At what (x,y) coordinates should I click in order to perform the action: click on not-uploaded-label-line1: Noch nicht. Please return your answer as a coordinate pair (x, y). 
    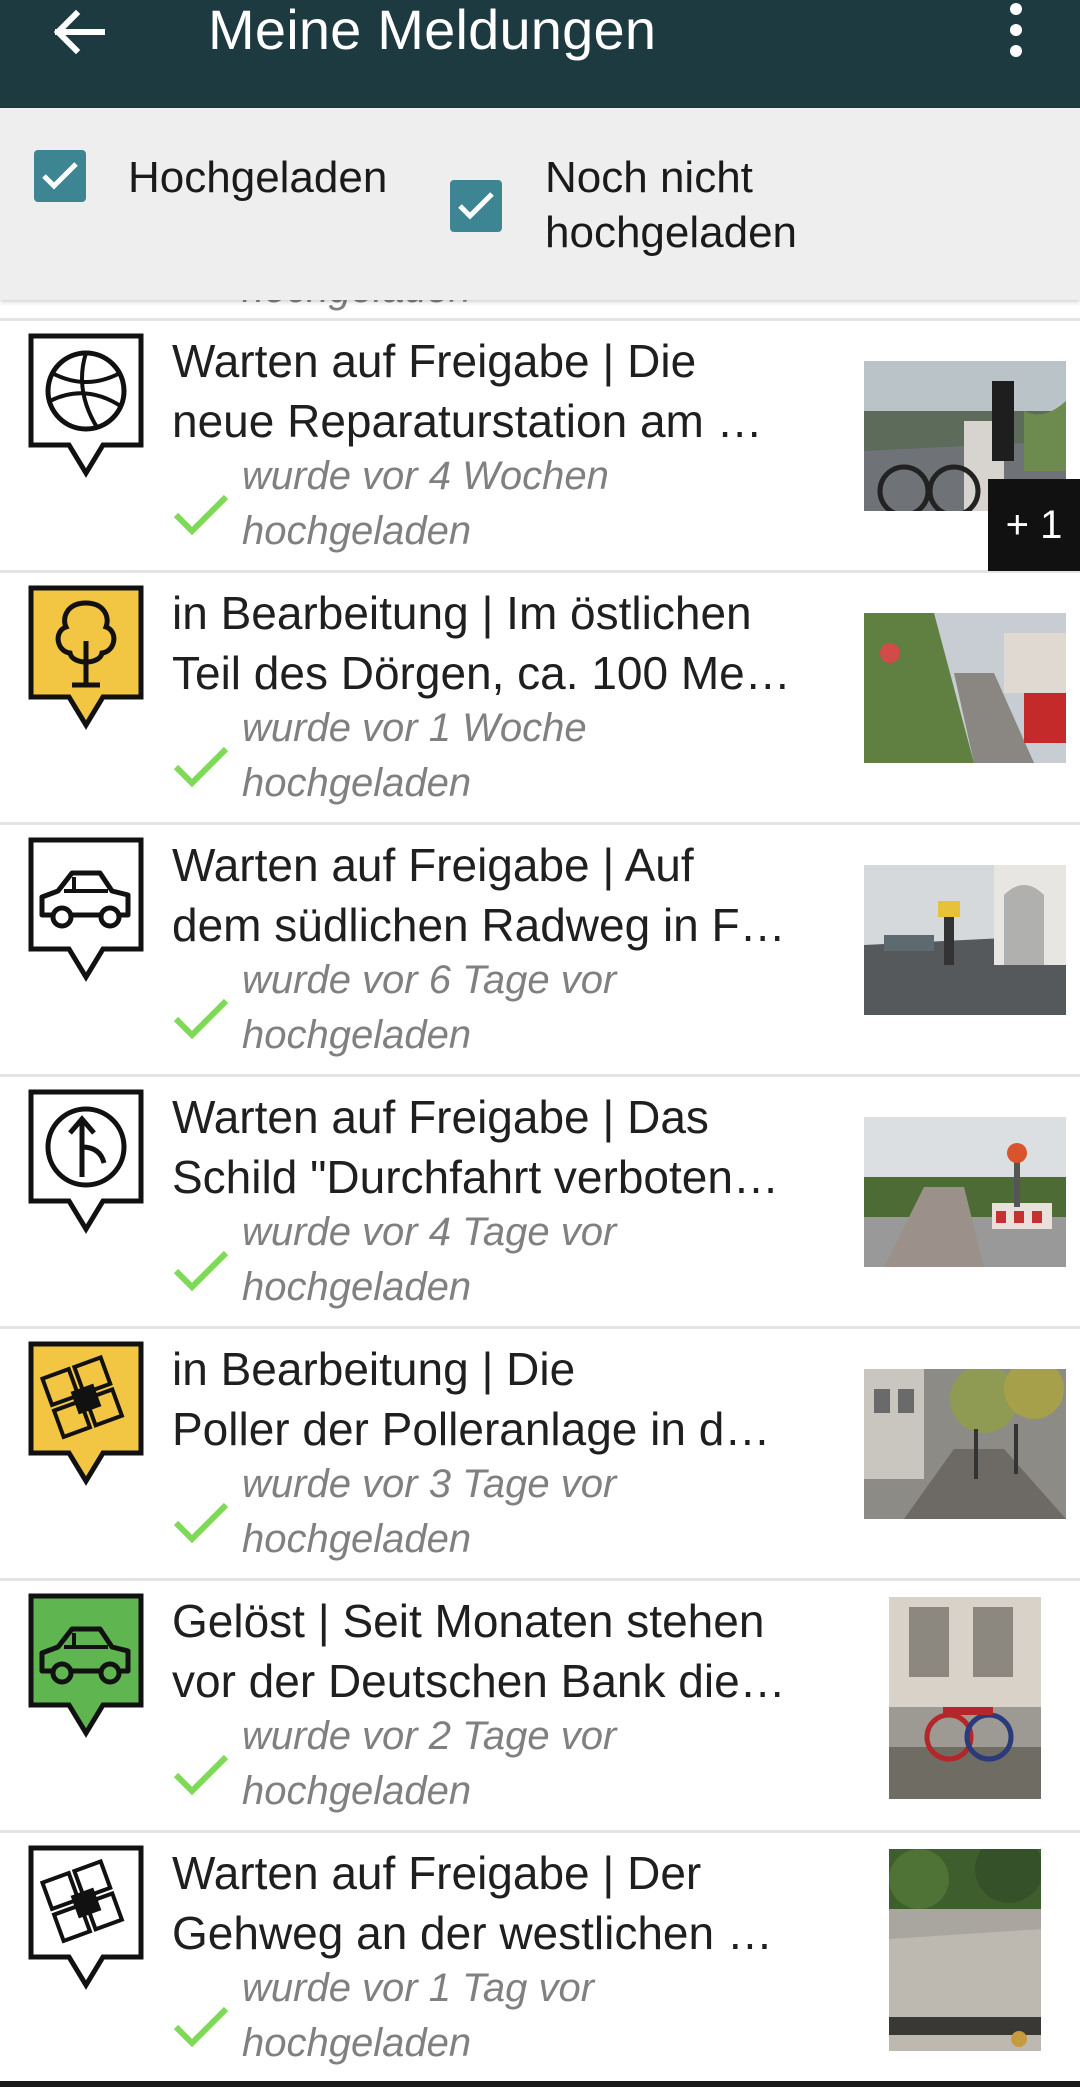
    Looking at the image, I should click on (649, 177).